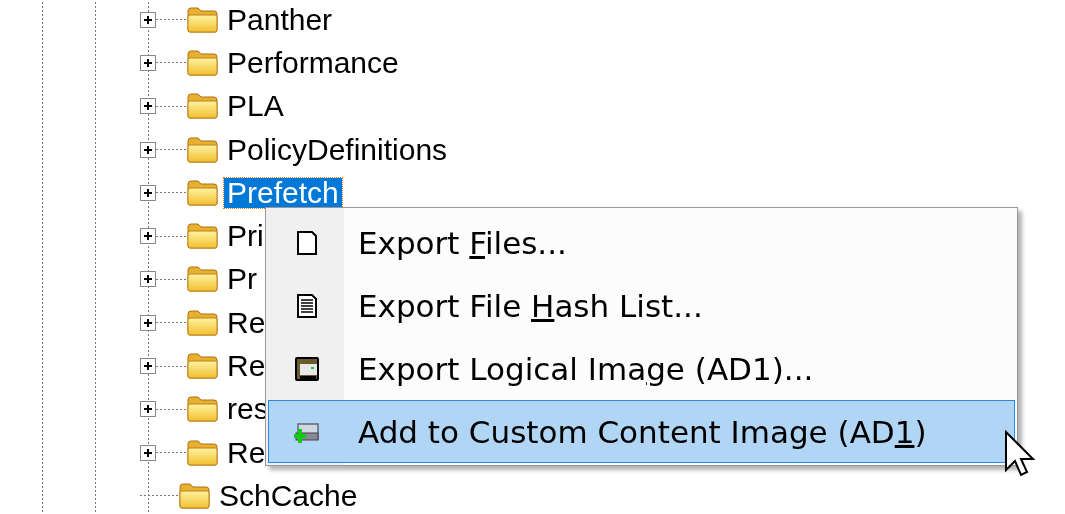 The width and height of the screenshot is (1065, 514). I want to click on tree-item: SchCache, so click(288, 495).